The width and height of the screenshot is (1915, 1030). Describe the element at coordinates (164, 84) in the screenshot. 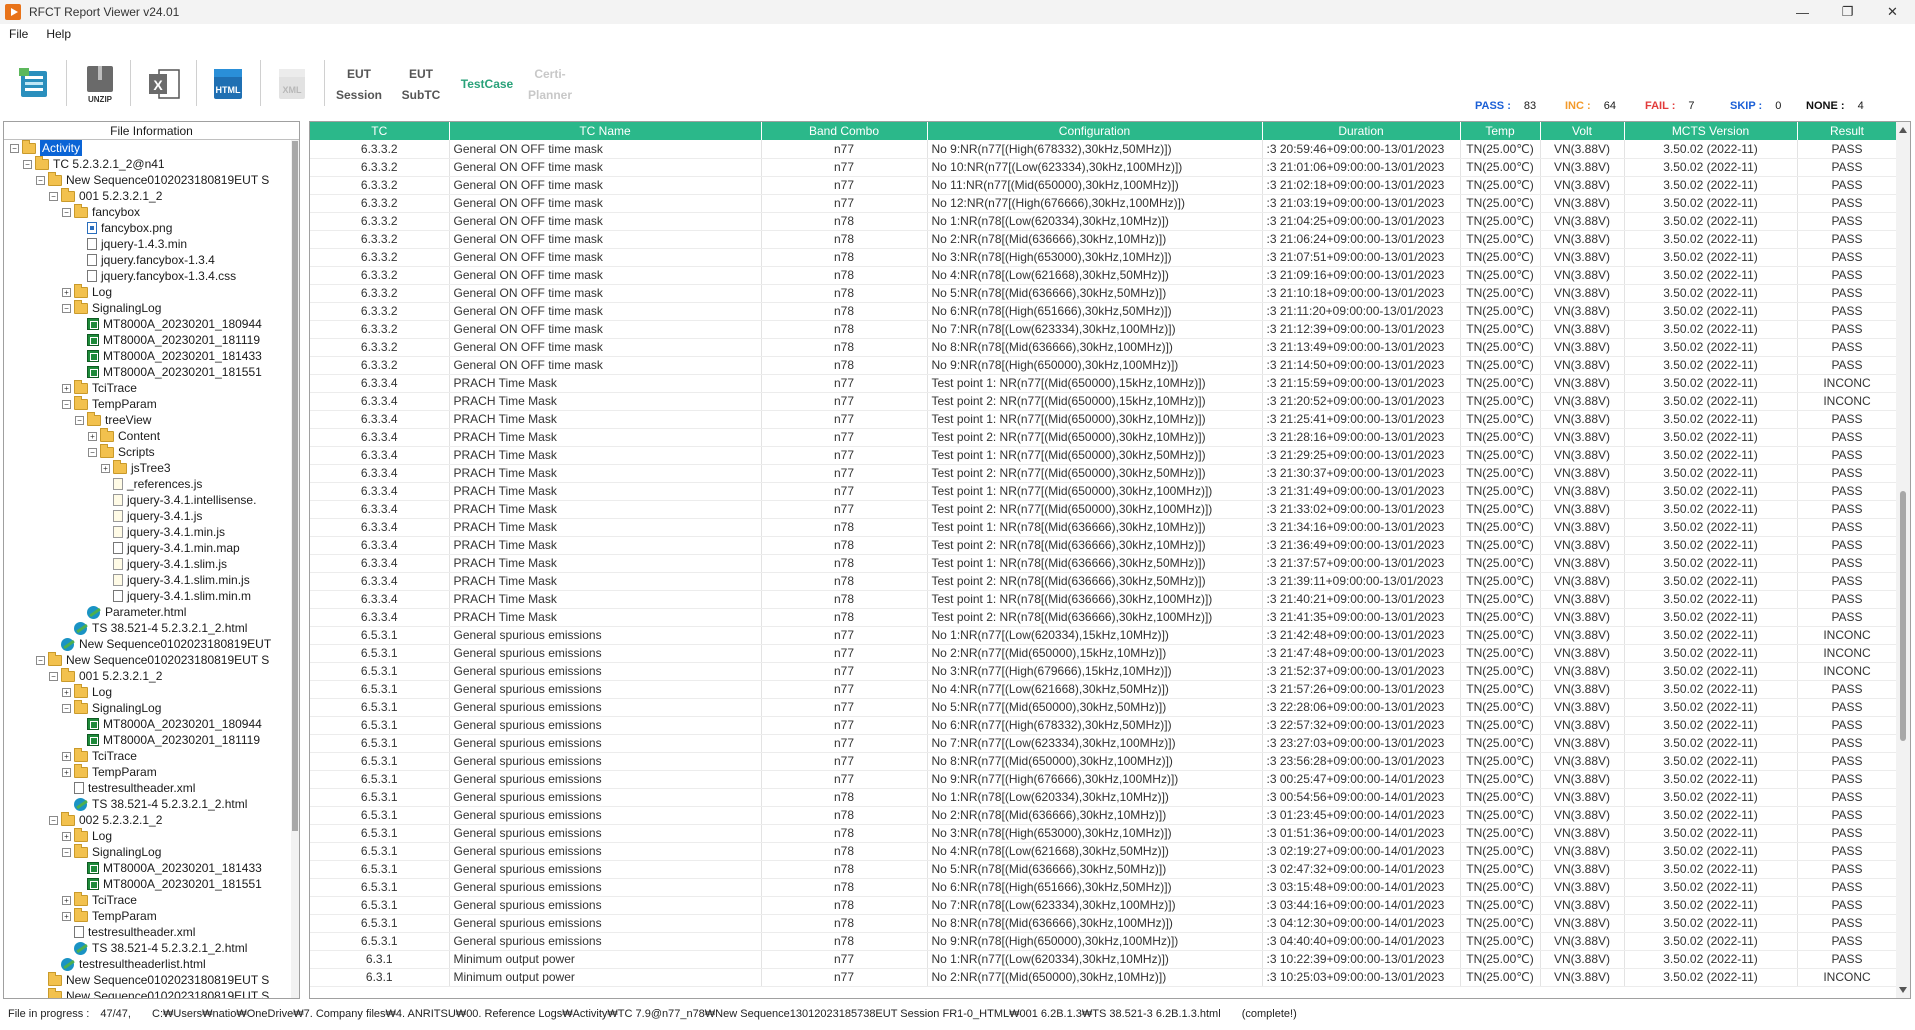

I see `excel-export-button: X` at that location.